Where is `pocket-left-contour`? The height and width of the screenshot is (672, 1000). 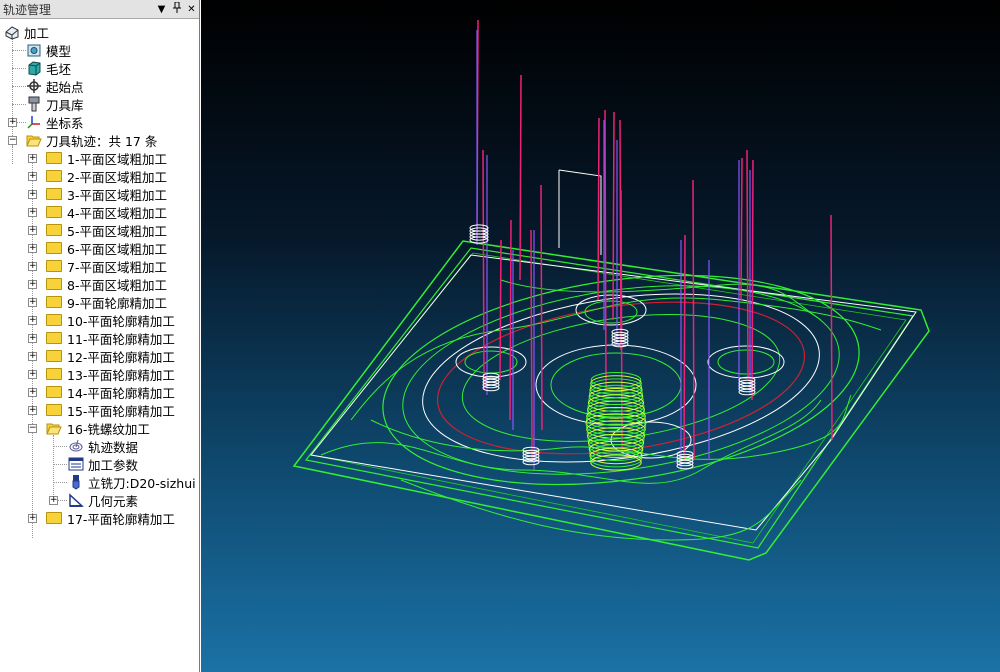
pocket-left-contour is located at coordinates (491, 362).